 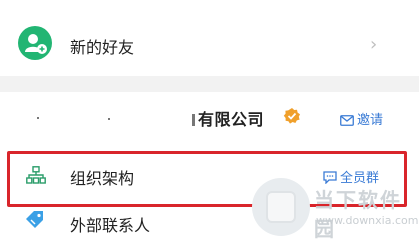 I want to click on watermark-title: 当下软件园, so click(x=358, y=214).